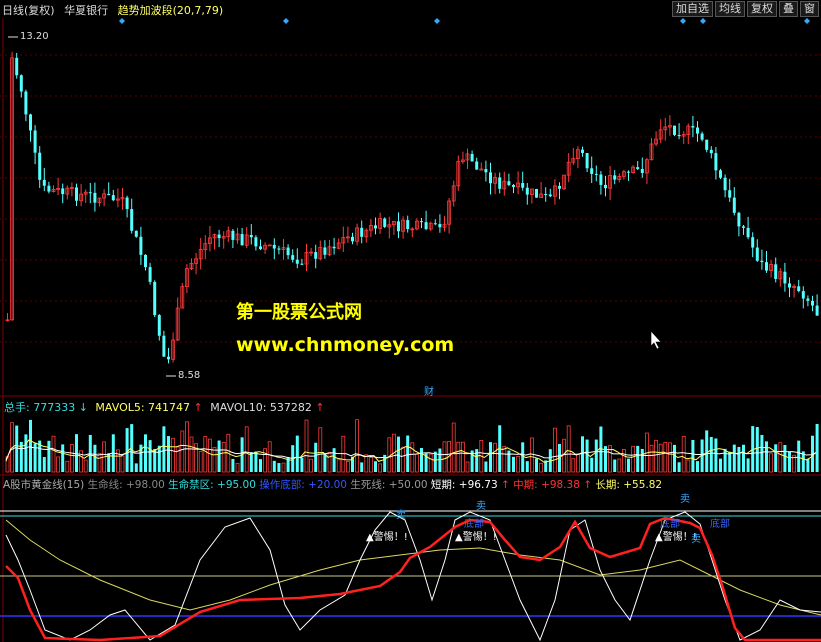 This screenshot has height=642, width=821. What do you see at coordinates (429, 390) in the screenshot?
I see `finance-marker: 财` at bounding box center [429, 390].